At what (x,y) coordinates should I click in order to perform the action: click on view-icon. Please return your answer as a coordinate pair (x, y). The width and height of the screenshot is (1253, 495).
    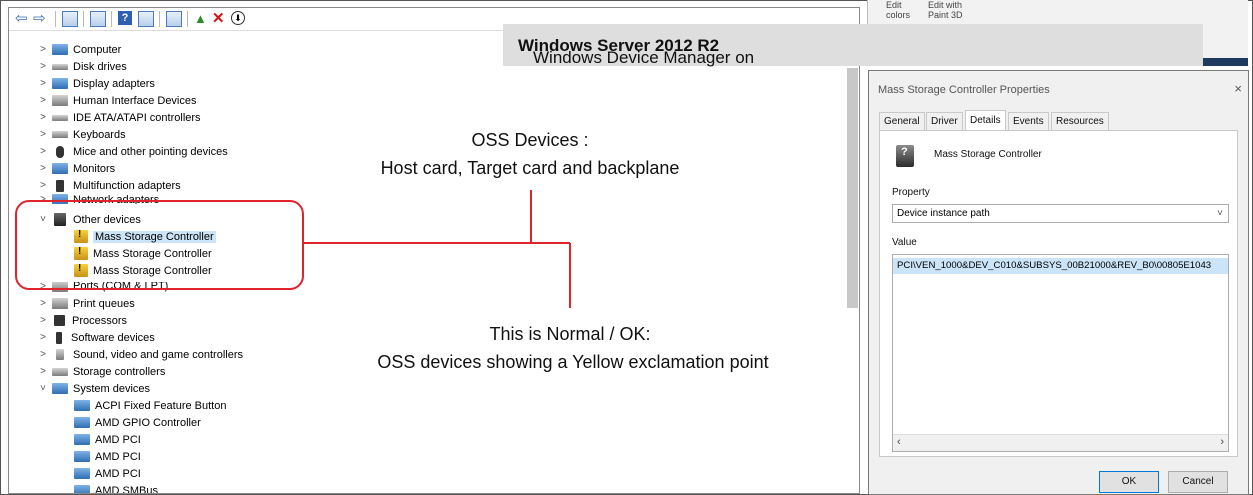
    Looking at the image, I should click on (146, 19).